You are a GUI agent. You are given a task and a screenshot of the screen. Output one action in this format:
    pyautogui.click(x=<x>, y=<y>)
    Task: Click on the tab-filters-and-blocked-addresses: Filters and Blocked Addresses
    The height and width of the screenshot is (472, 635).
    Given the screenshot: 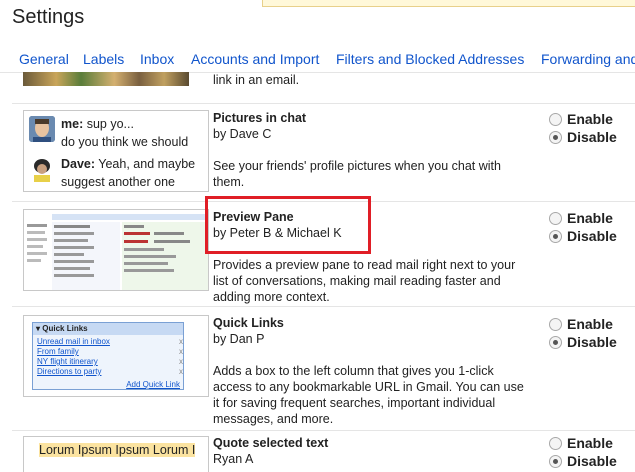 What is the action you would take?
    pyautogui.click(x=430, y=59)
    